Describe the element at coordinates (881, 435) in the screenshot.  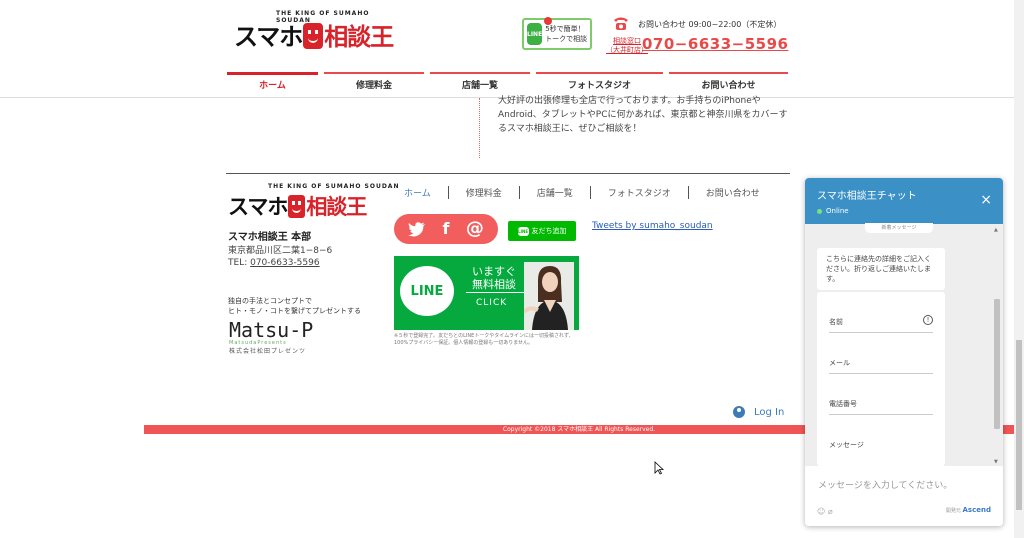
I see `message-field: メッセージ` at that location.